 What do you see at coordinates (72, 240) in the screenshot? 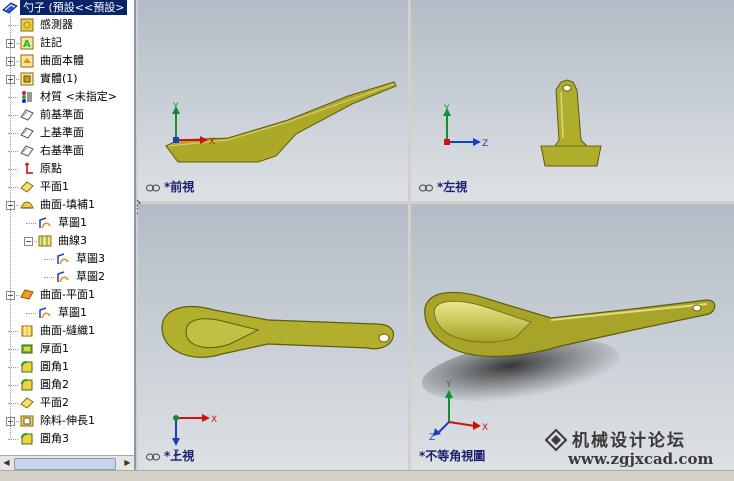
I see `tree-item-label: 曲線3` at bounding box center [72, 240].